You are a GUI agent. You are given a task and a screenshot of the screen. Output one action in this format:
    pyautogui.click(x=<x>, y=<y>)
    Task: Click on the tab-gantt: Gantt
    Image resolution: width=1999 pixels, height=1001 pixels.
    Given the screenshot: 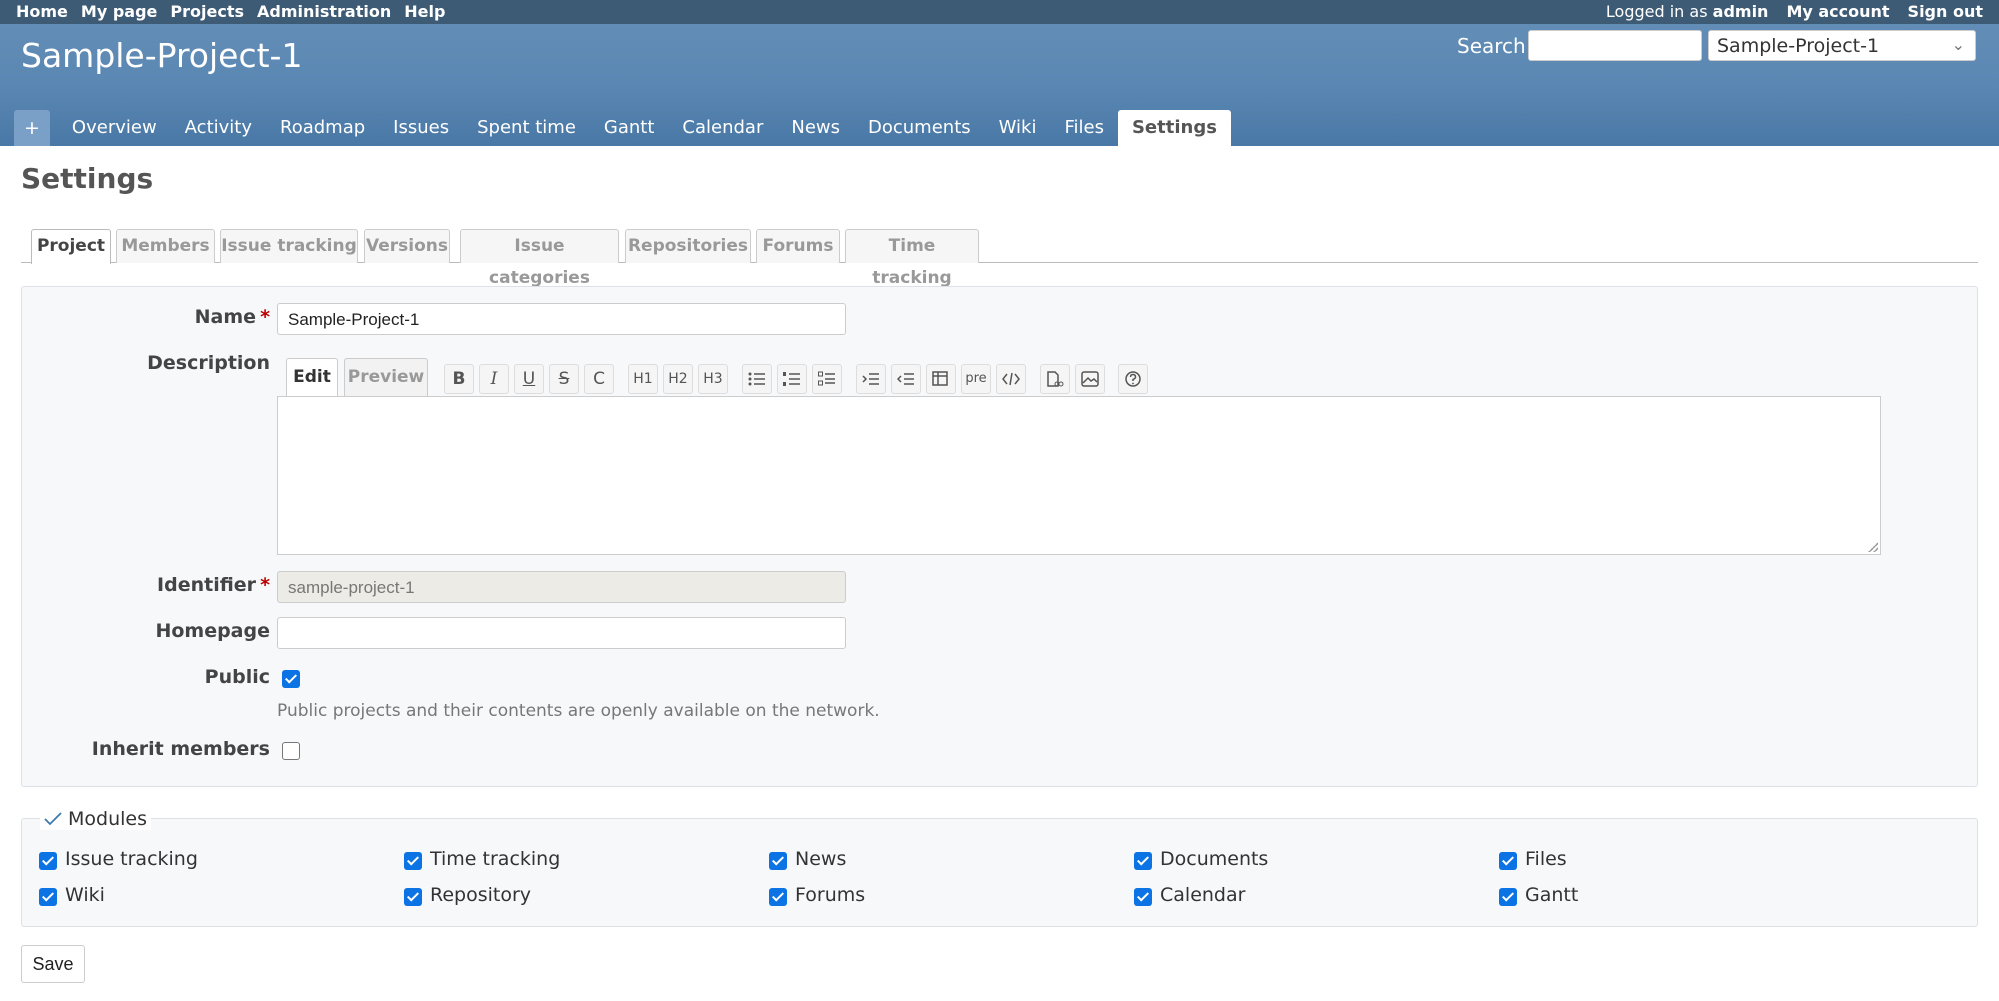 What is the action you would take?
    pyautogui.click(x=629, y=128)
    